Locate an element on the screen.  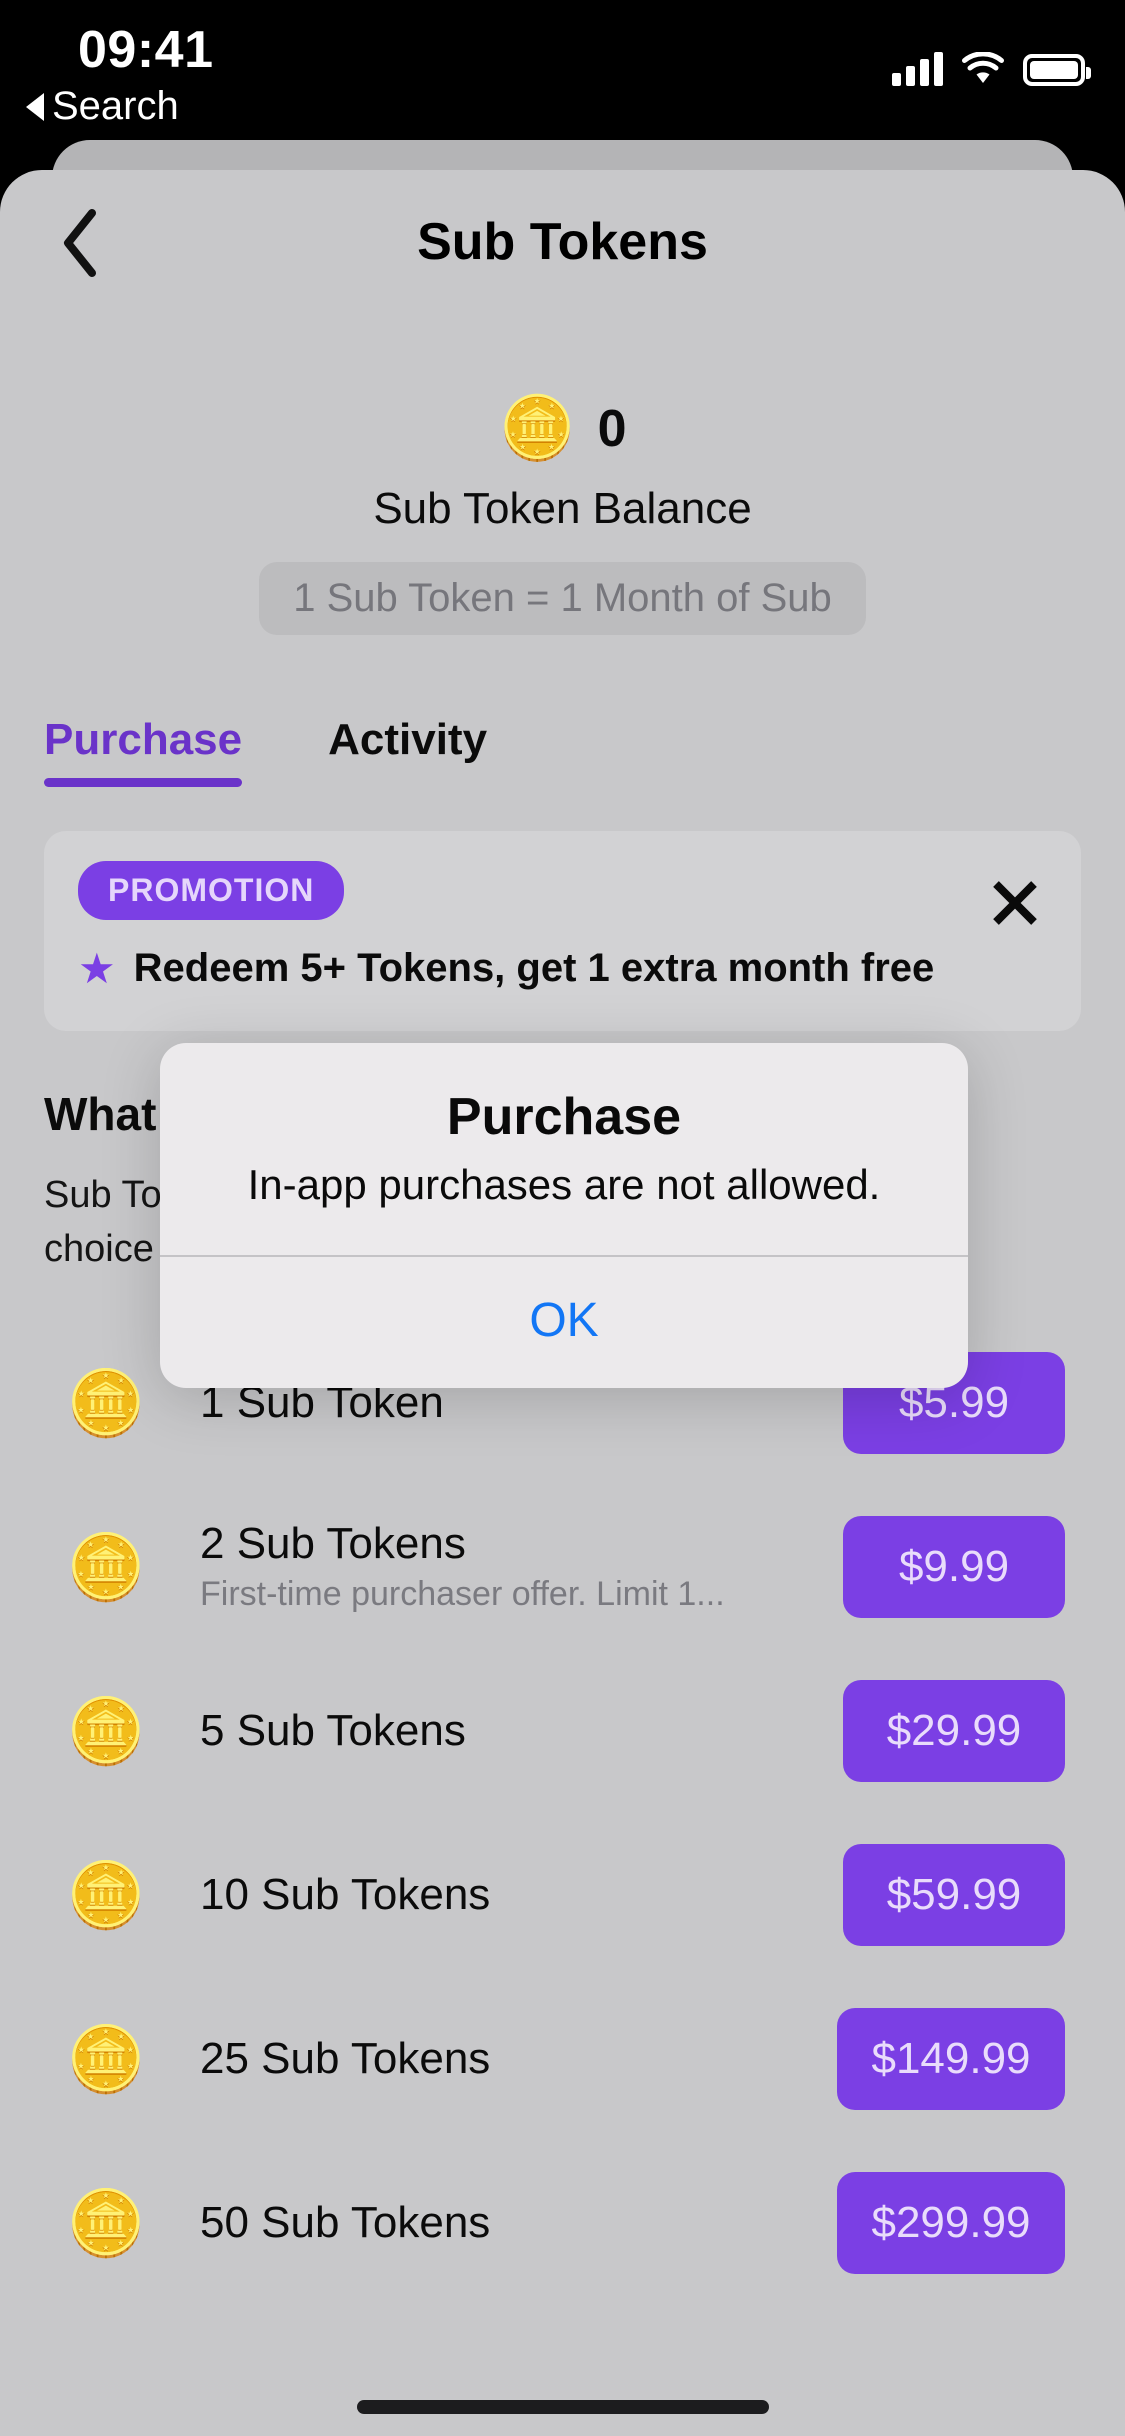
tab-activity: Activity is located at coordinates (407, 751).